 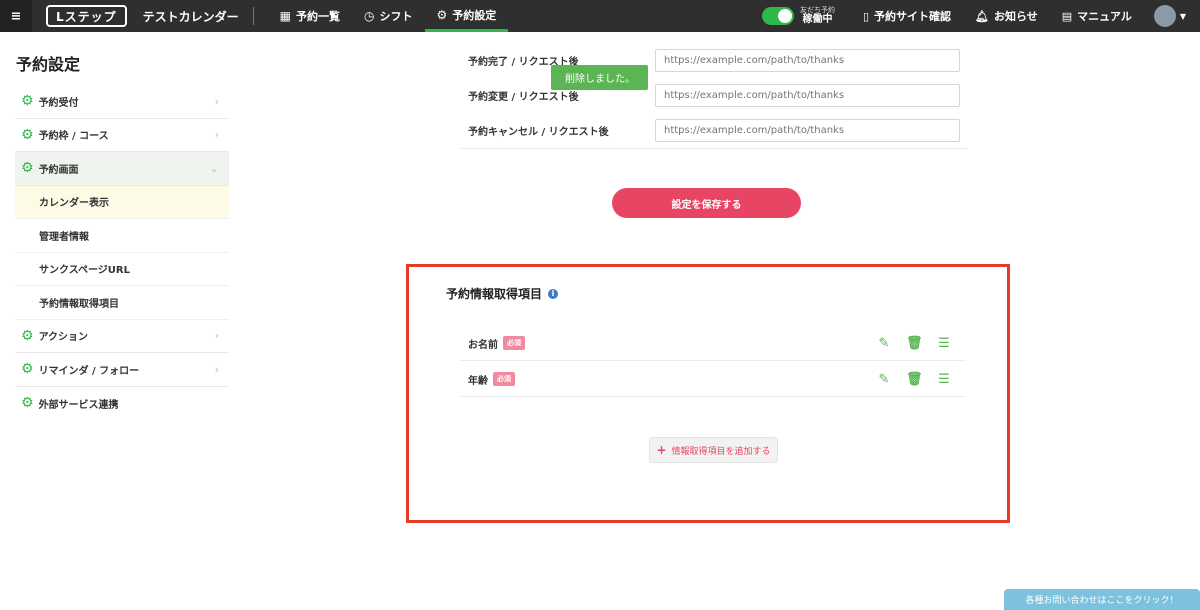 I want to click on sidebar-item-reception: ⚙ 予約受付 ›, so click(x=122, y=102).